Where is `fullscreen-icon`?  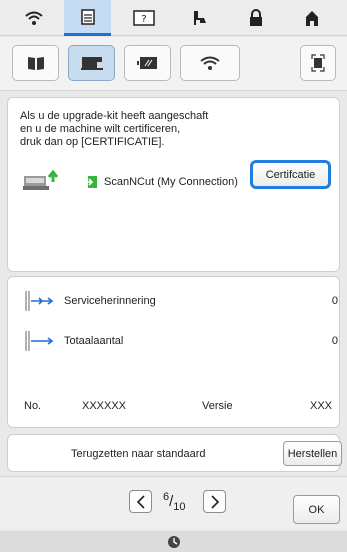 fullscreen-icon is located at coordinates (318, 63).